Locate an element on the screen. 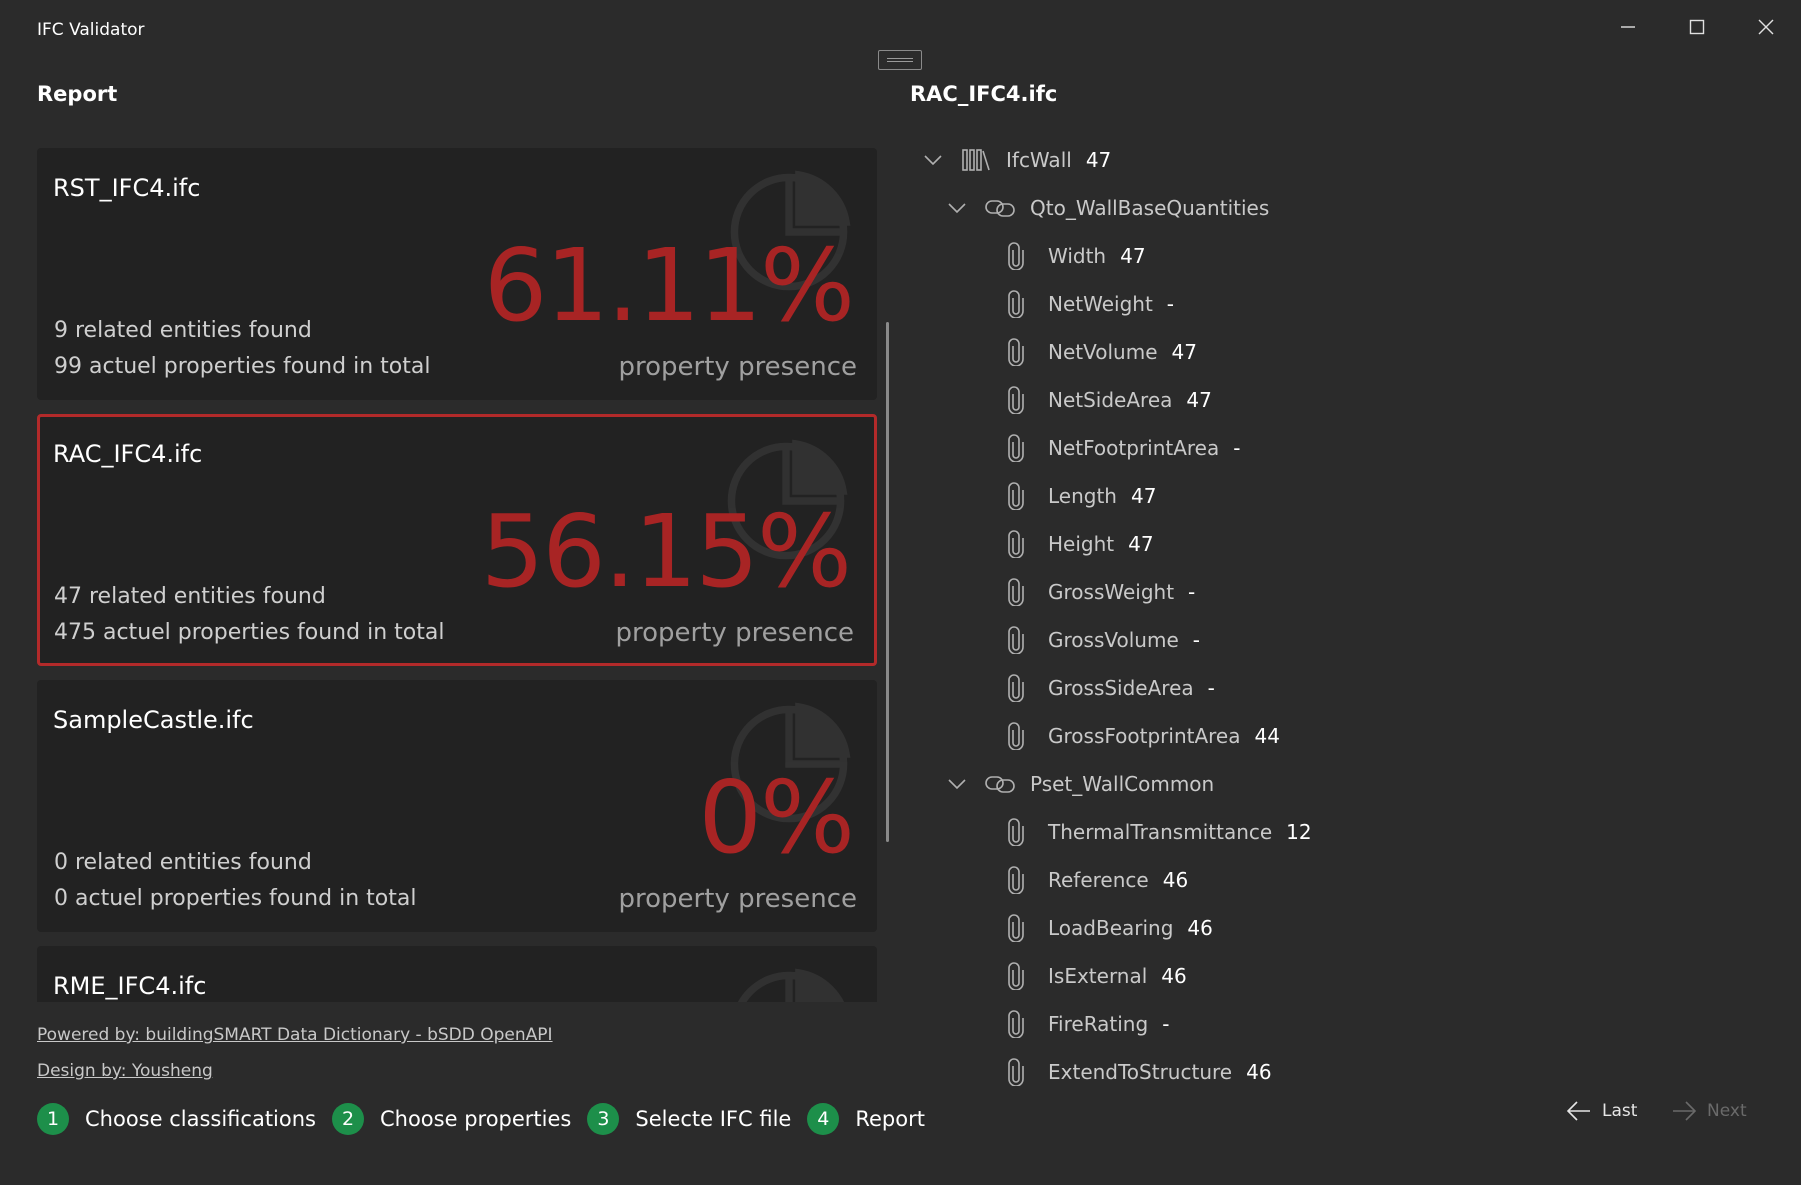 The width and height of the screenshot is (1801, 1185). report-file-name: RAC_IFC4.ifc is located at coordinates (128, 454).